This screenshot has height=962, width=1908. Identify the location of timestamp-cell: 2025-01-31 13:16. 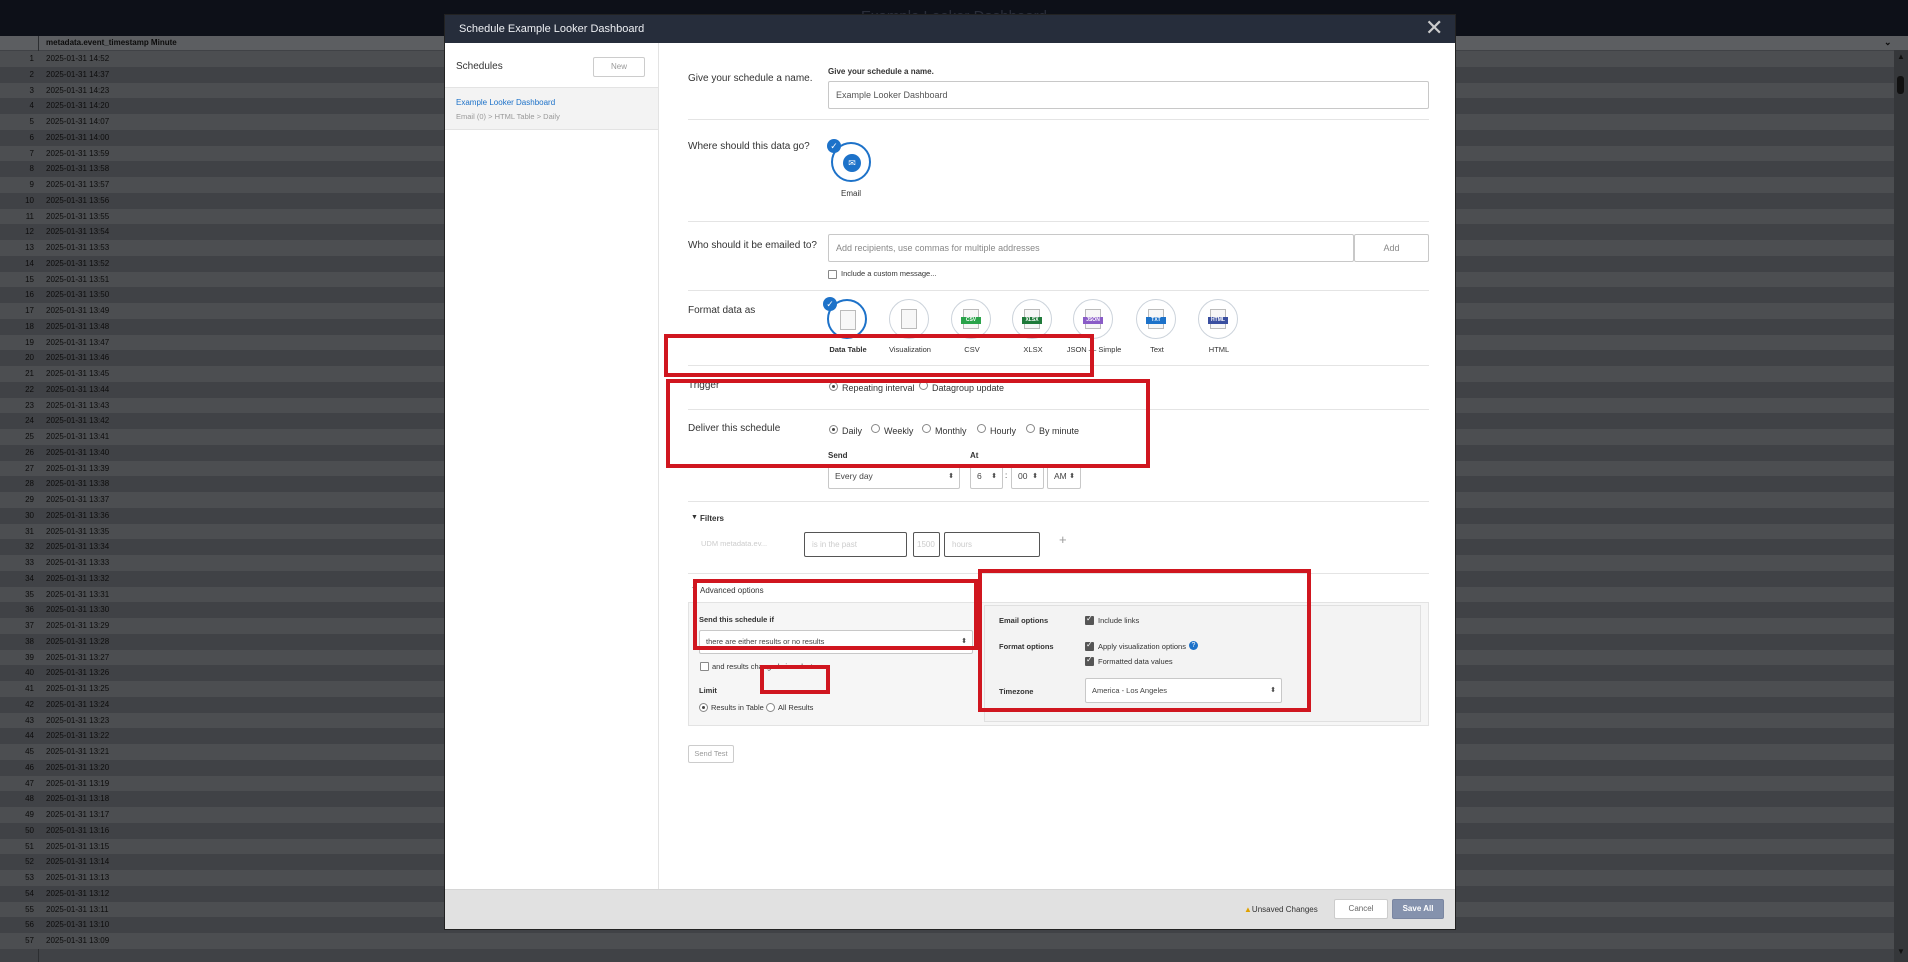
(77, 830).